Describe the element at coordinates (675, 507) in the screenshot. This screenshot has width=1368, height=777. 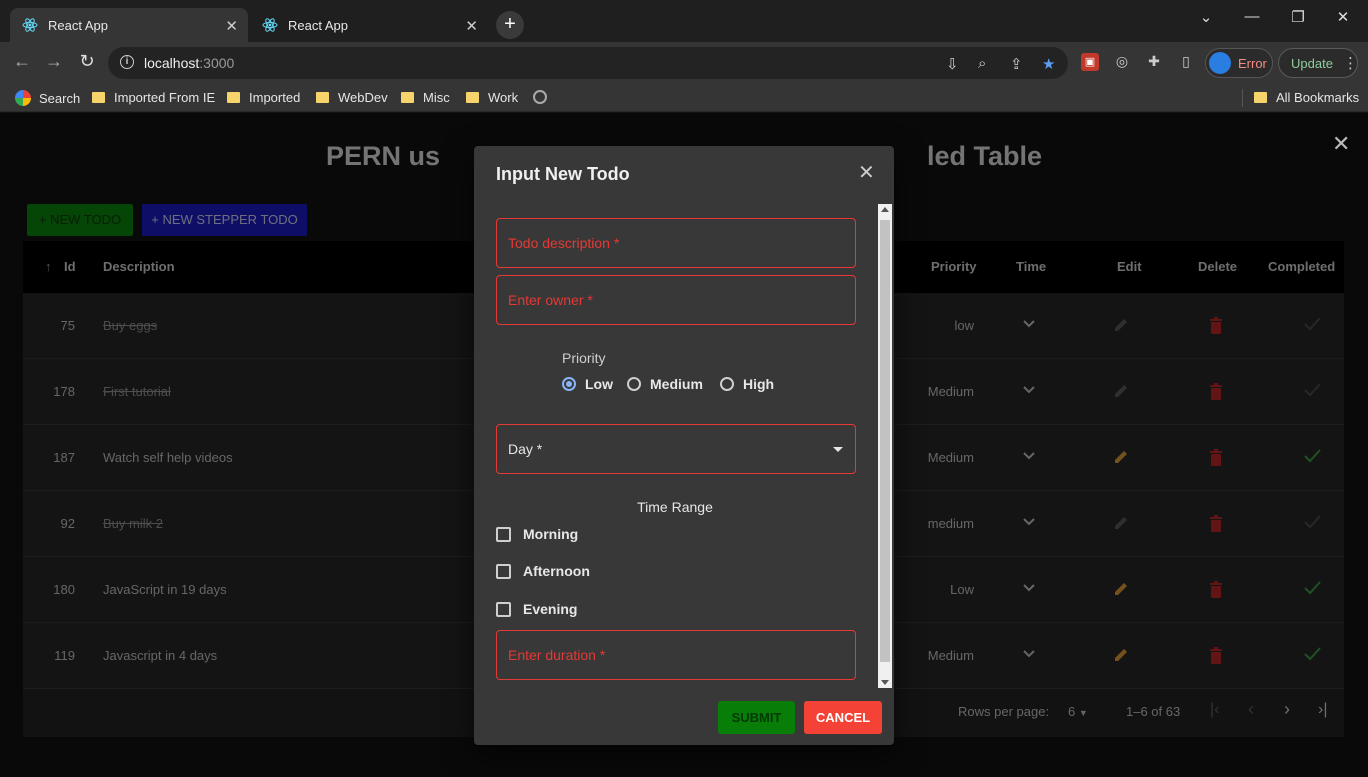
I see `time-range-label: Time Range` at that location.